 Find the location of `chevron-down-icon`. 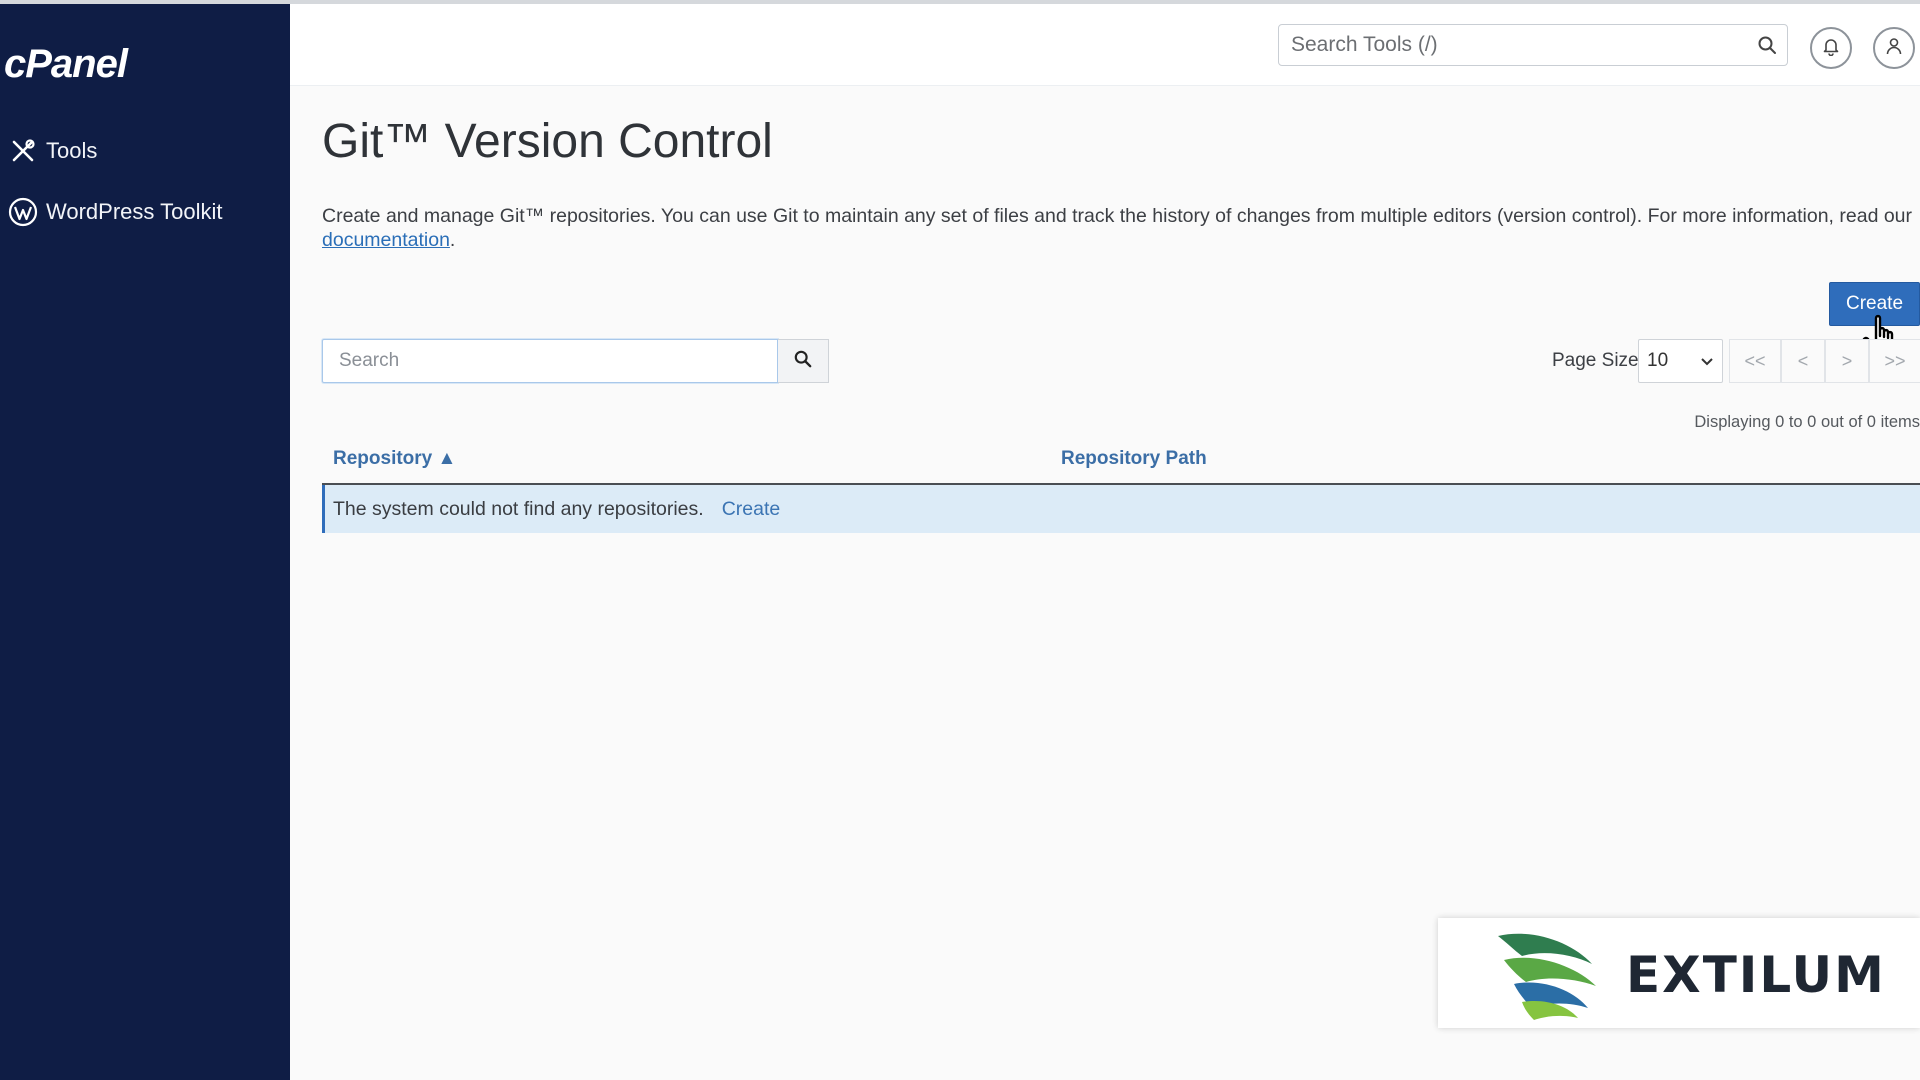

chevron-down-icon is located at coordinates (1707, 363).